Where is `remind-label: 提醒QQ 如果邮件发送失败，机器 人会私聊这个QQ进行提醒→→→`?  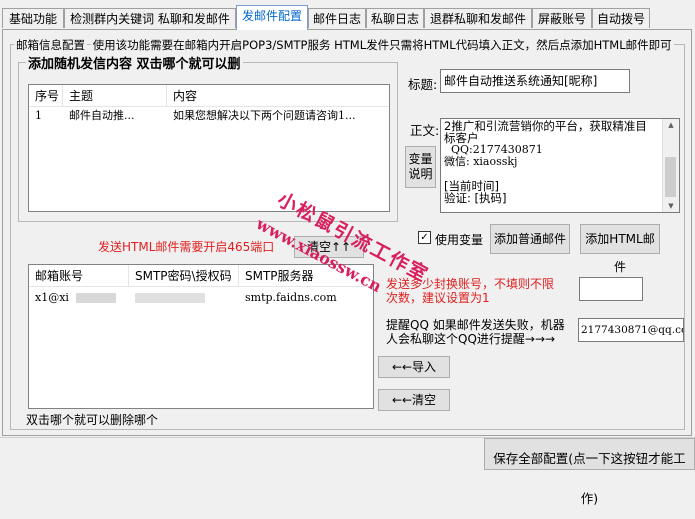 remind-label: 提醒QQ 如果邮件发送失败，机器 人会私聊这个QQ进行提醒→→→ is located at coordinates (475, 332).